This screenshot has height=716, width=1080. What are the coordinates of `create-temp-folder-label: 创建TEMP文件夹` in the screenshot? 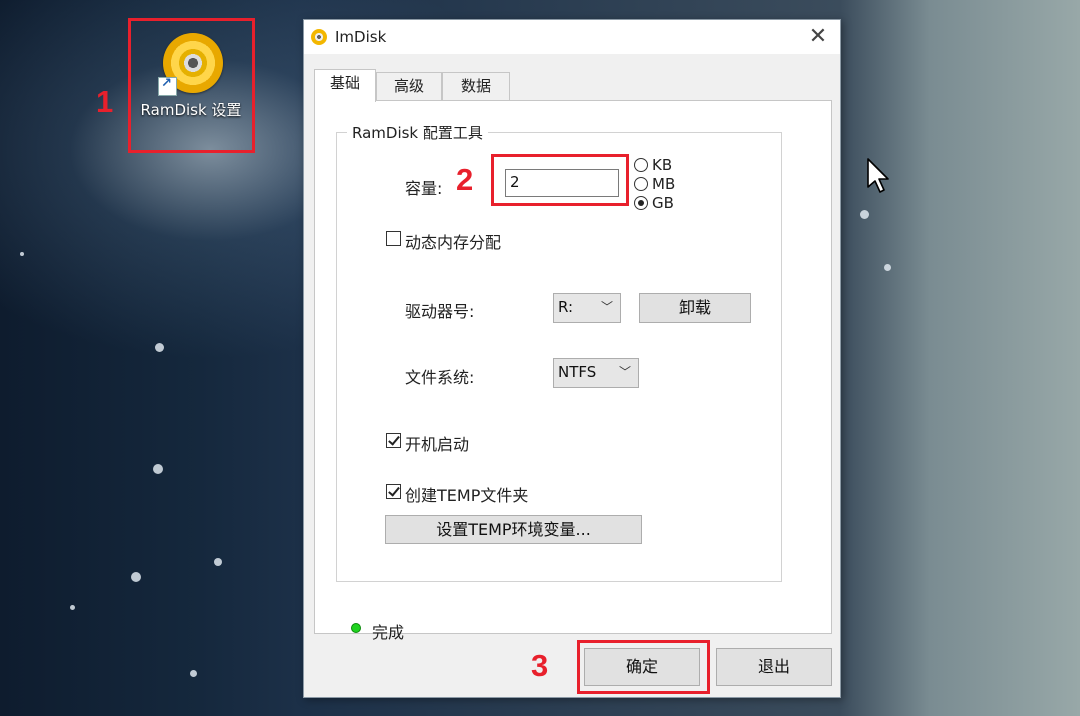 It's located at (467, 495).